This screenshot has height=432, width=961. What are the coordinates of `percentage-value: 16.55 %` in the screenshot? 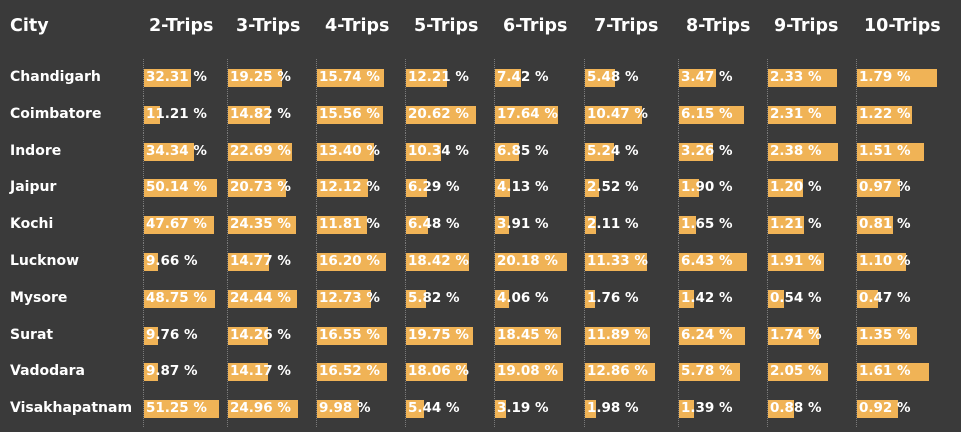 It's located at (349, 334).